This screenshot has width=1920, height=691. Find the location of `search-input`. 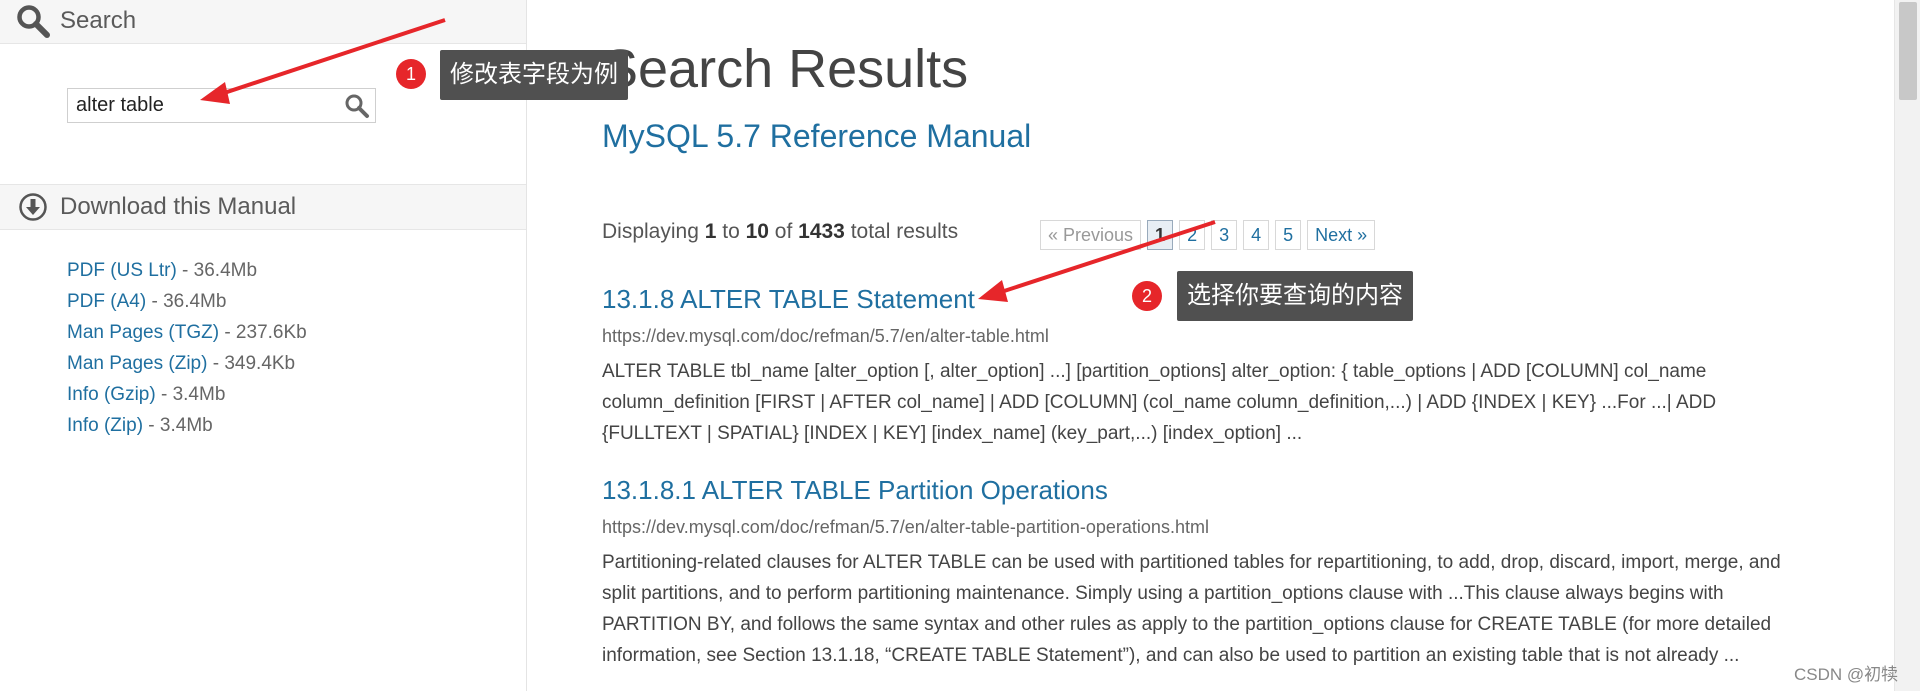

search-input is located at coordinates (203, 105).